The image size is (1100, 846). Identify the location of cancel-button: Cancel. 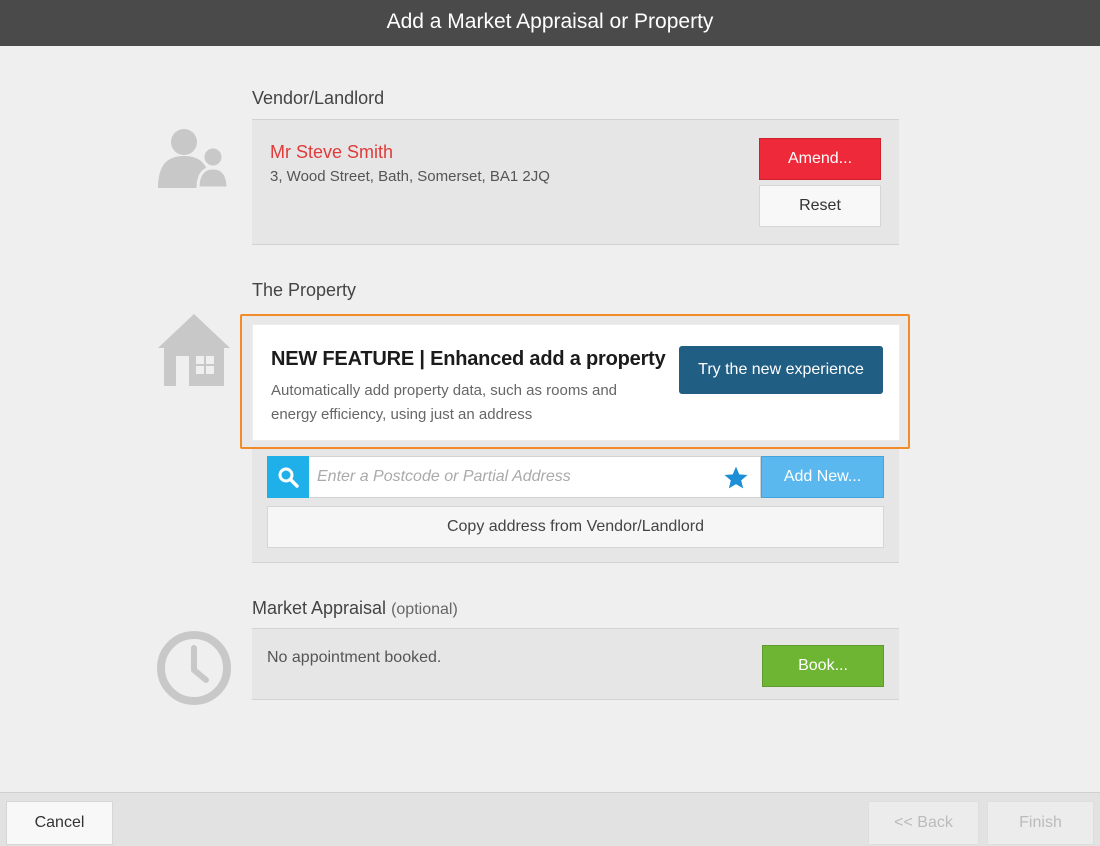
(59, 823).